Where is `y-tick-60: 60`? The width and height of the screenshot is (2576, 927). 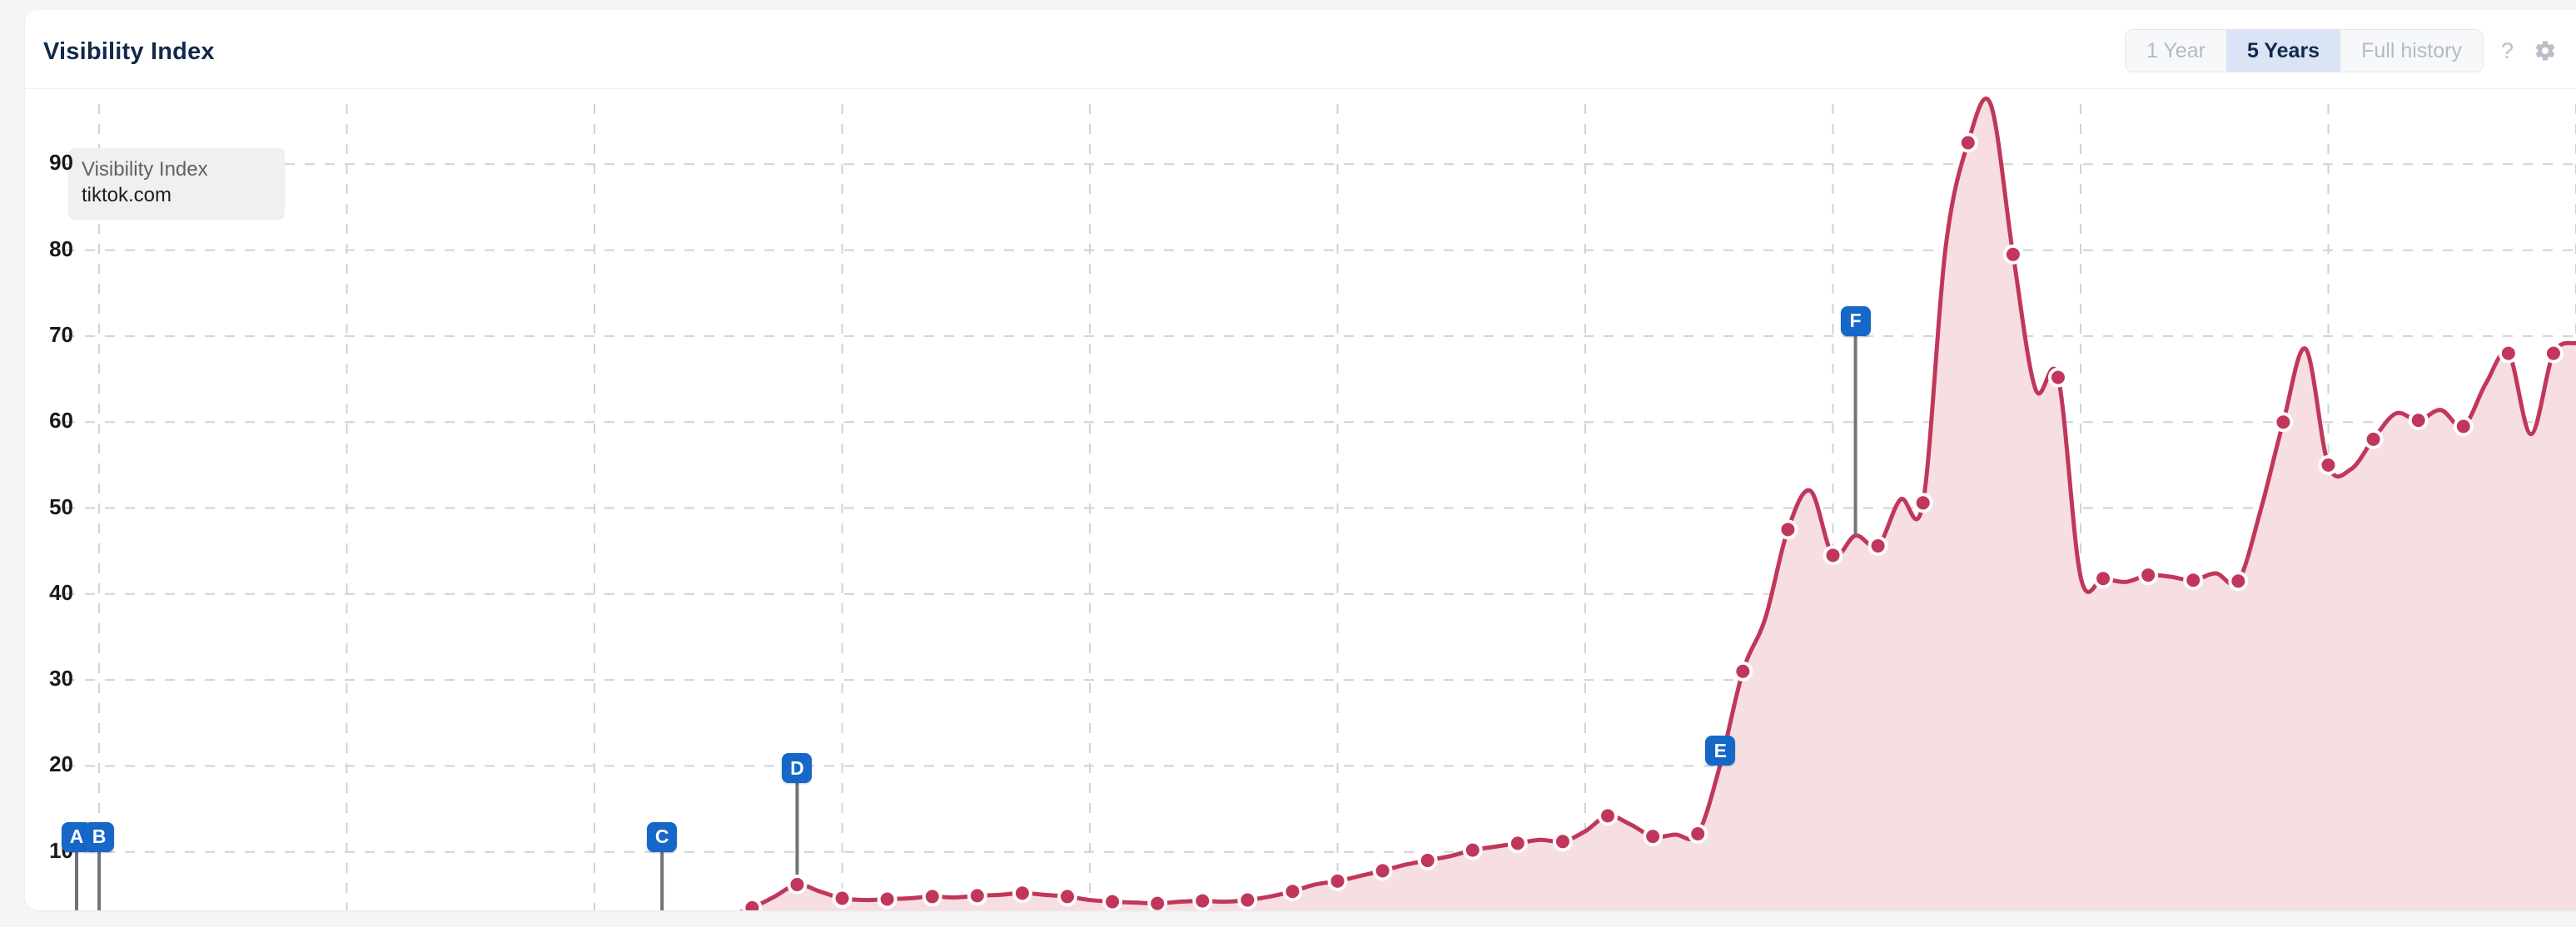 y-tick-60: 60 is located at coordinates (61, 421).